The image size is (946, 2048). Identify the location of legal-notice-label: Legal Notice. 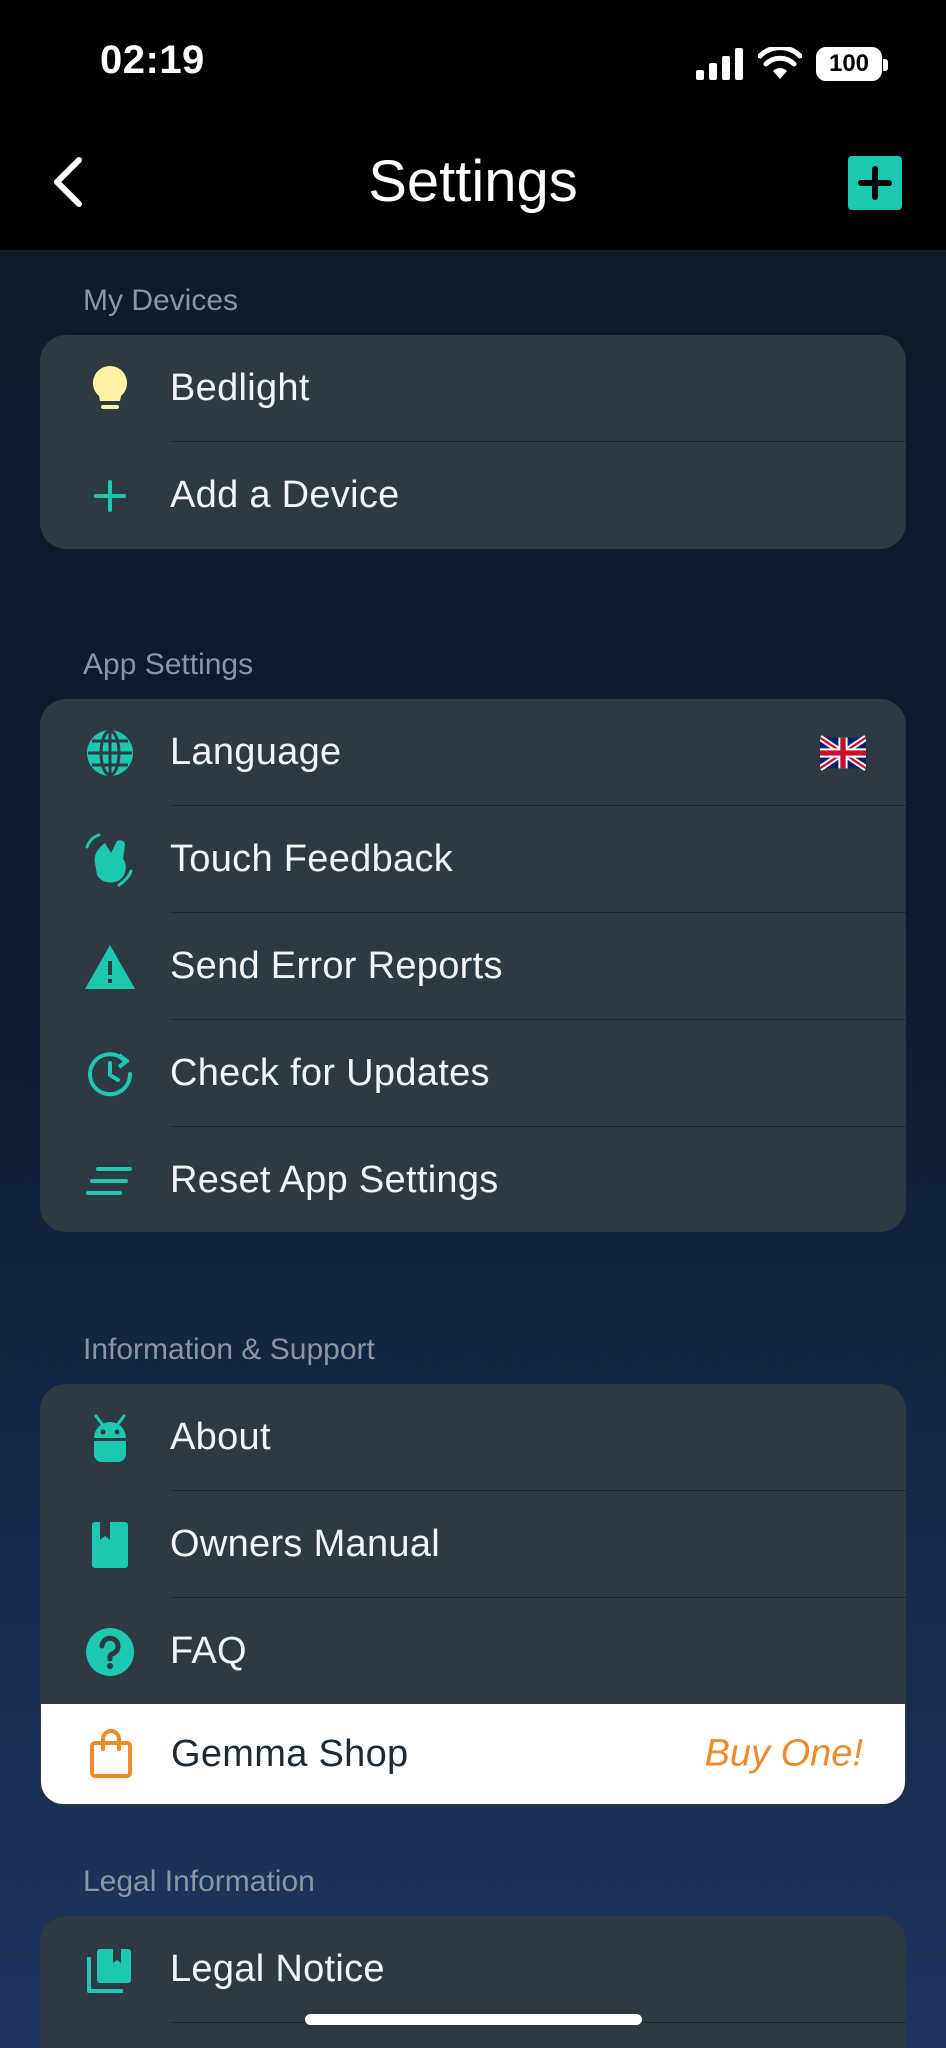
(277, 1969).